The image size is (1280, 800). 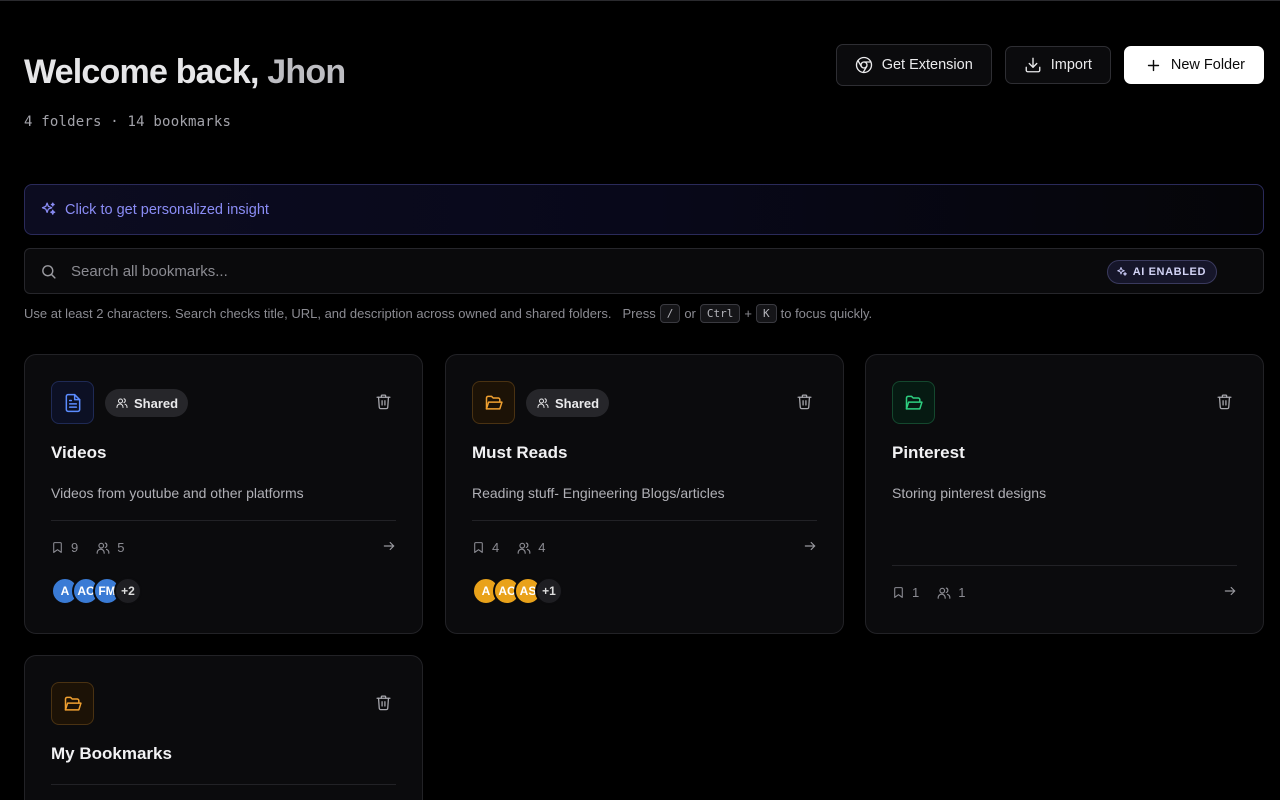 What do you see at coordinates (748, 313) in the screenshot?
I see `hint-plus: +` at bounding box center [748, 313].